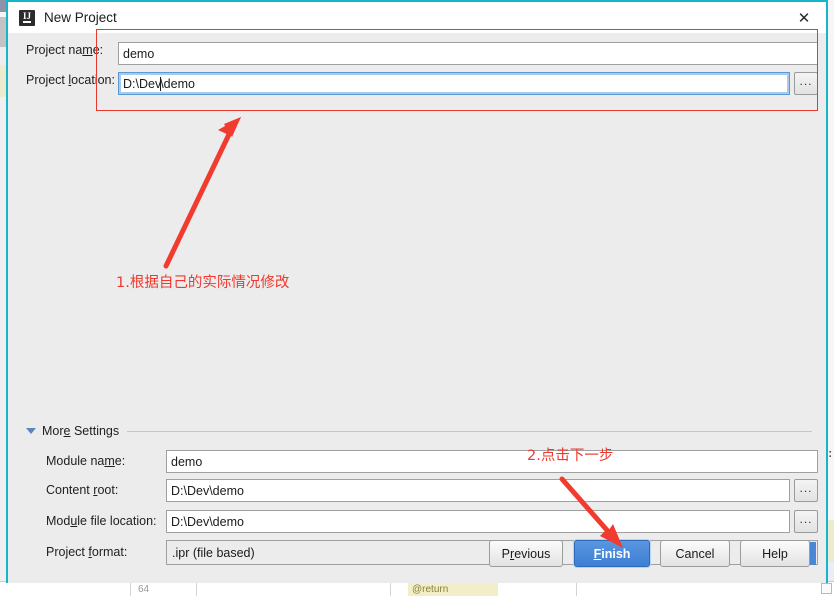  I want to click on backdrop-status-bar: 64 @return, so click(417, 588).